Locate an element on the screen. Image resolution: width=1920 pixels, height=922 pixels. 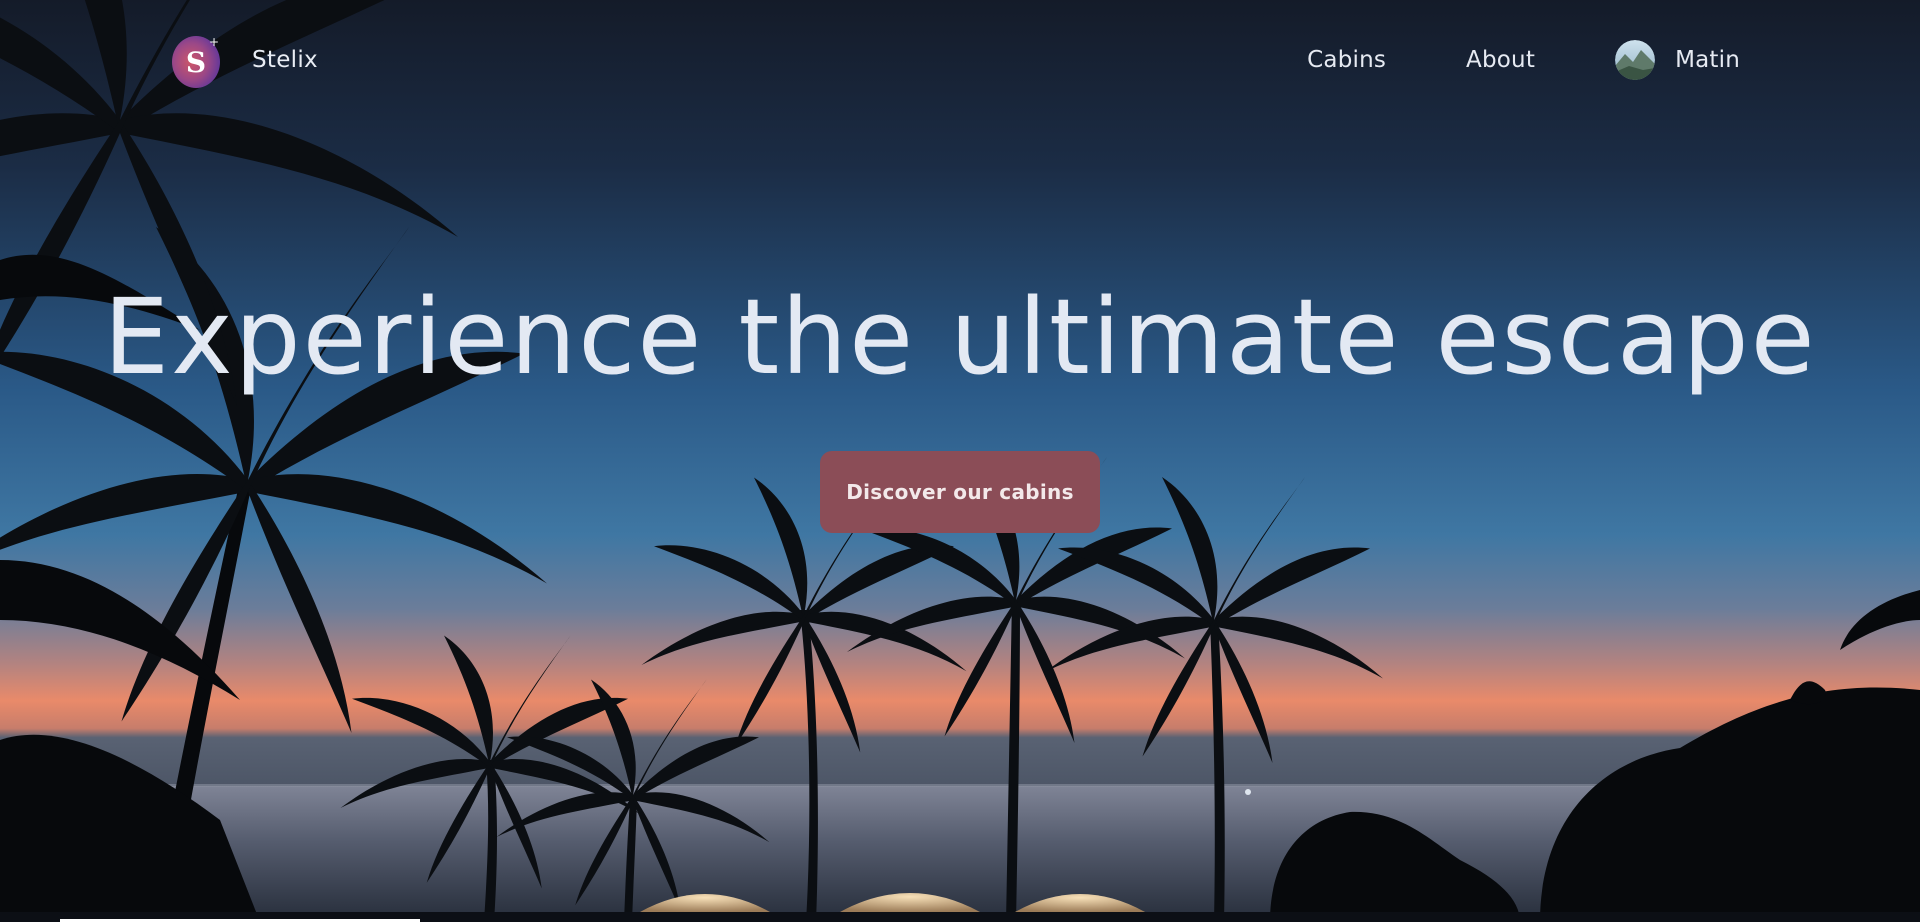
user-avatar is located at coordinates (1635, 60).